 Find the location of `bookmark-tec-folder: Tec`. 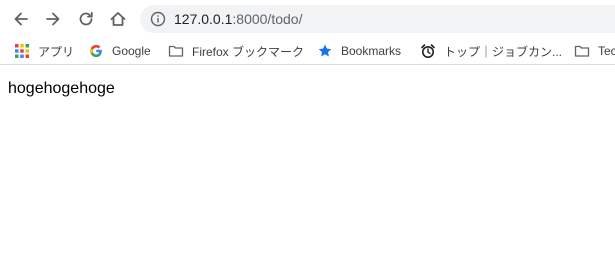

bookmark-tec-folder: Tec is located at coordinates (594, 51).